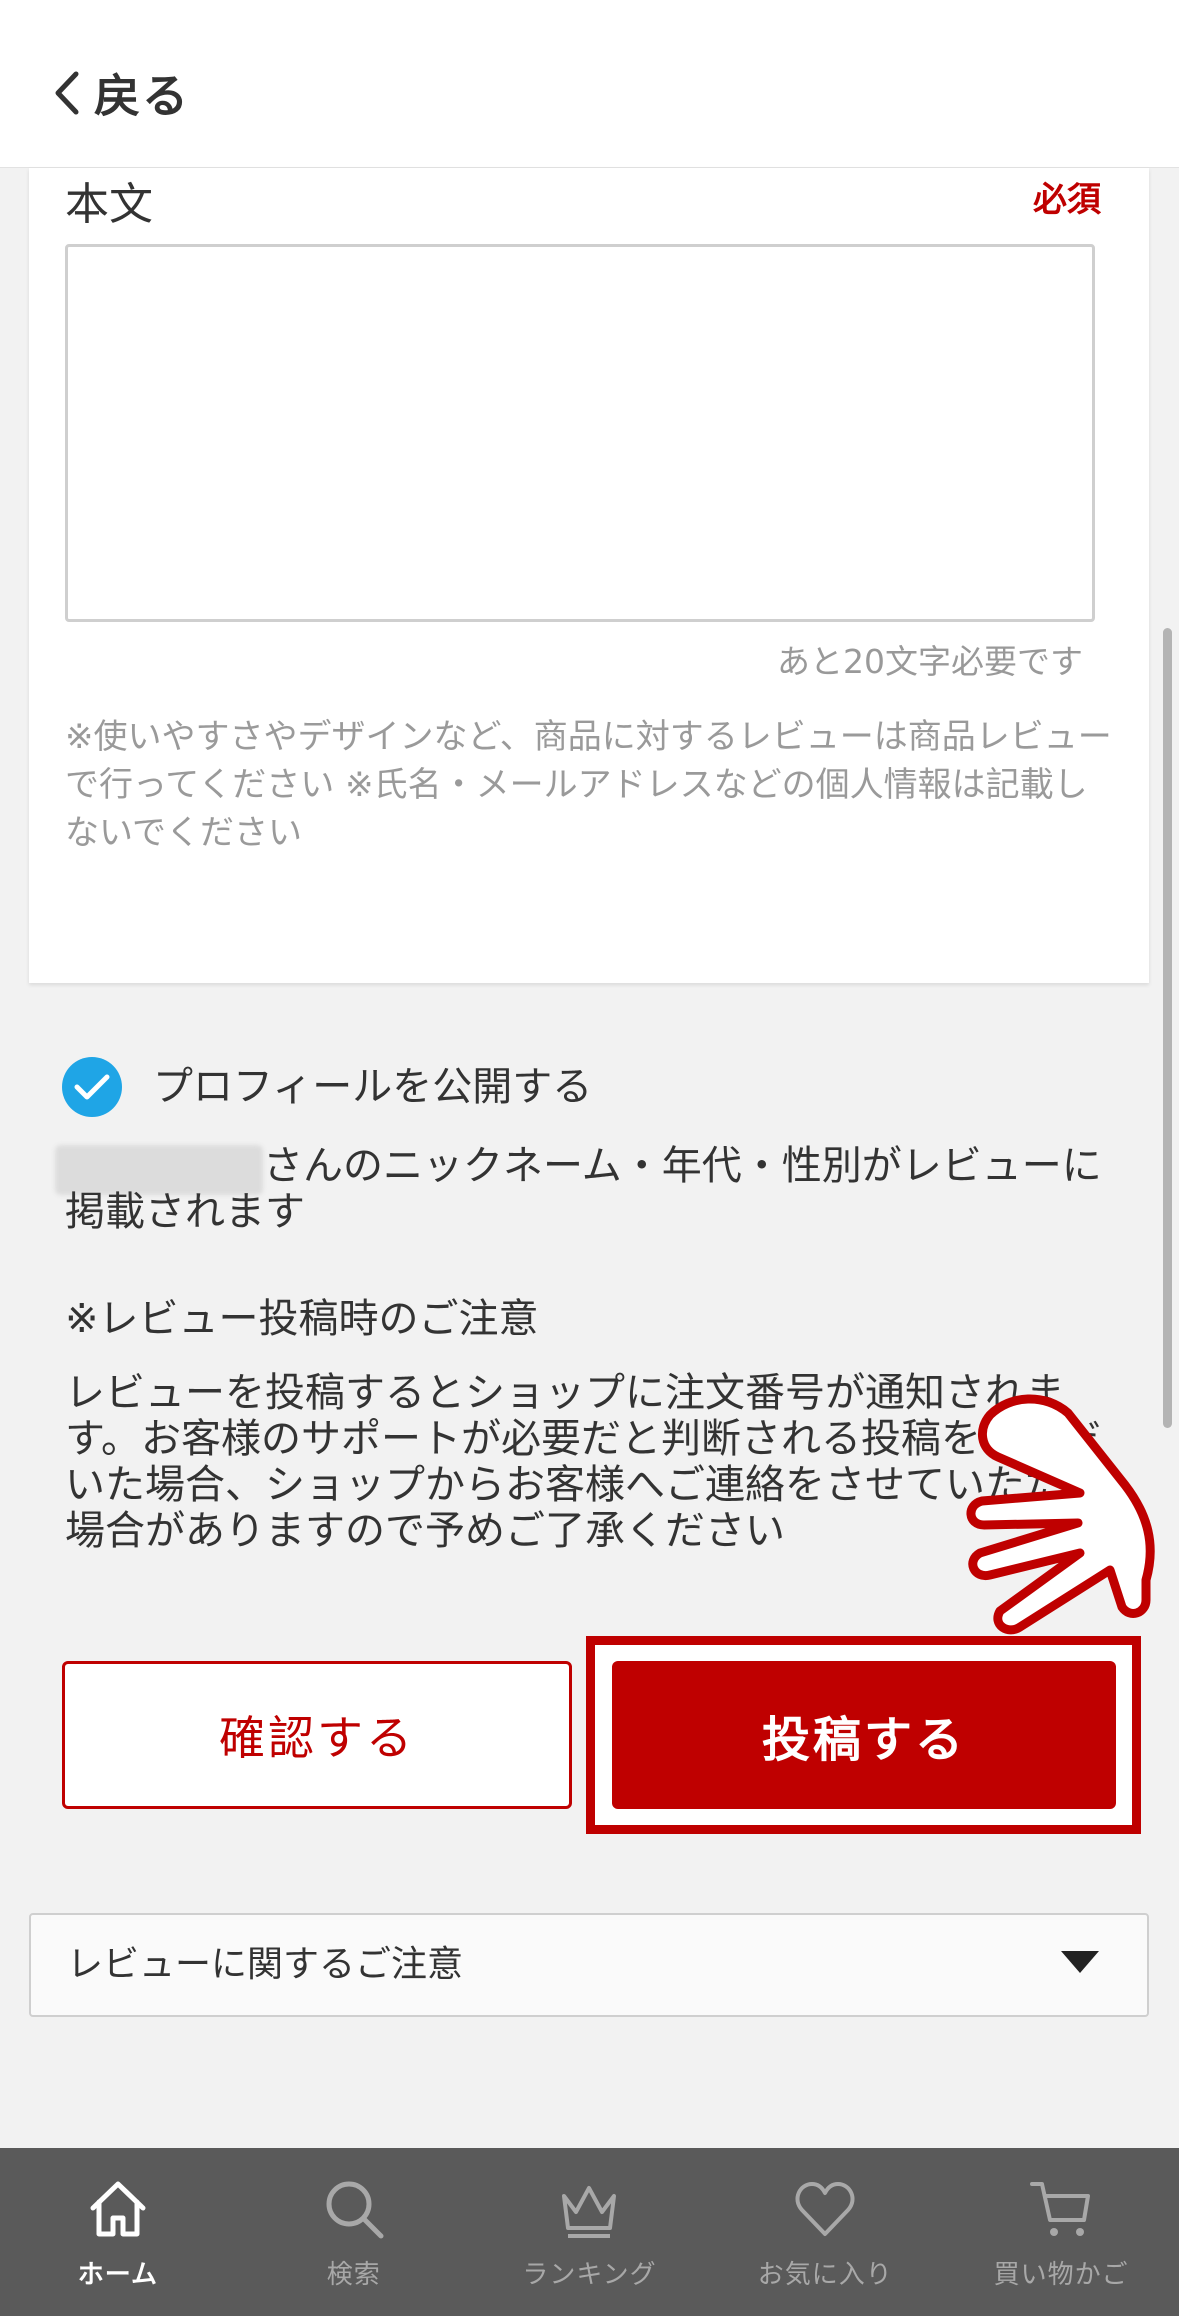 The height and width of the screenshot is (2316, 1179). I want to click on home-icon, so click(118, 2209).